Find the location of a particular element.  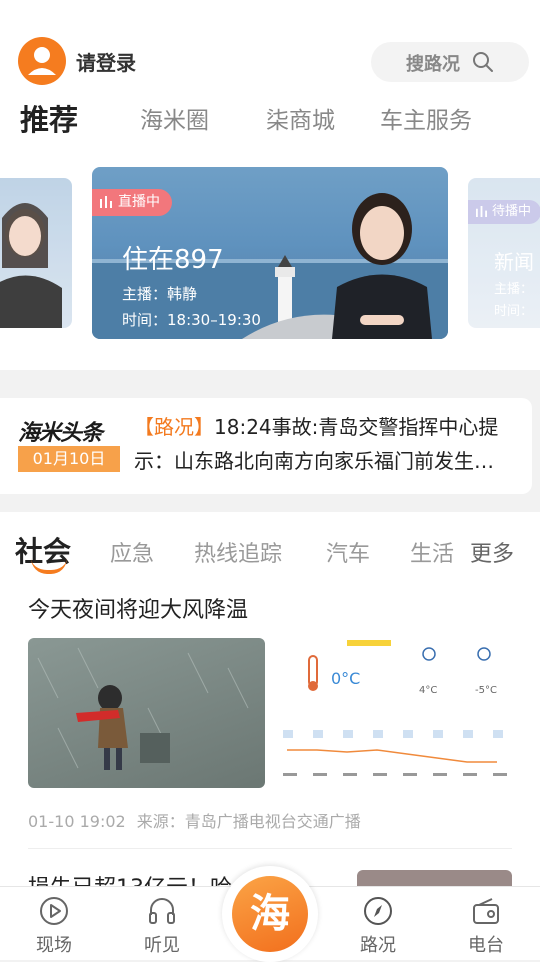

tabbar-label-listen: 听见 is located at coordinates (162, 945).